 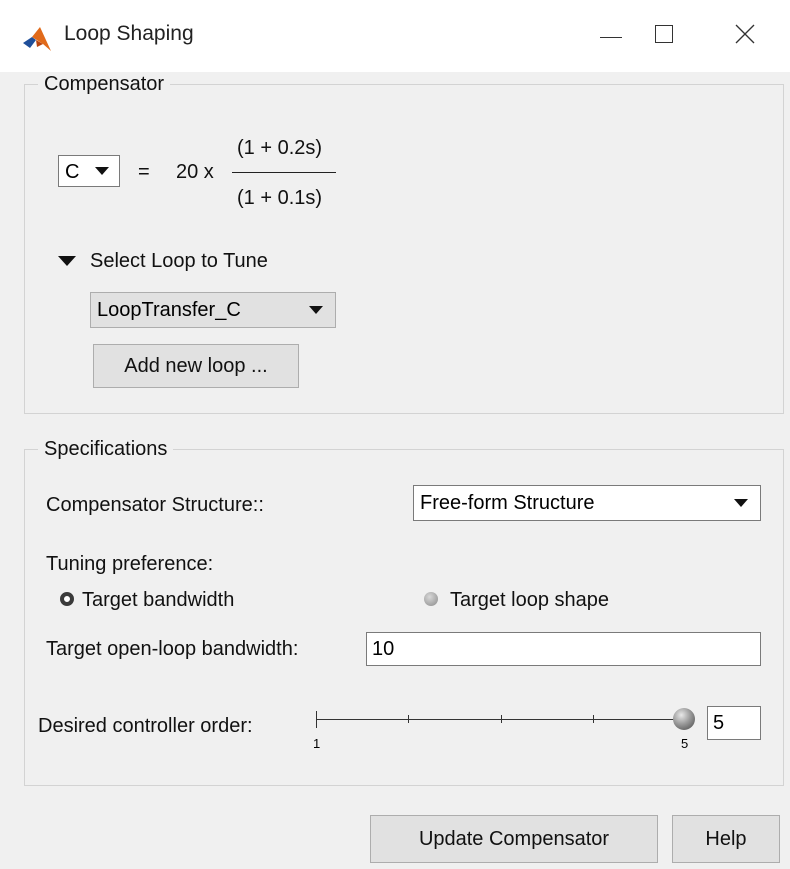 I want to click on compensator-select: C, so click(x=89, y=171).